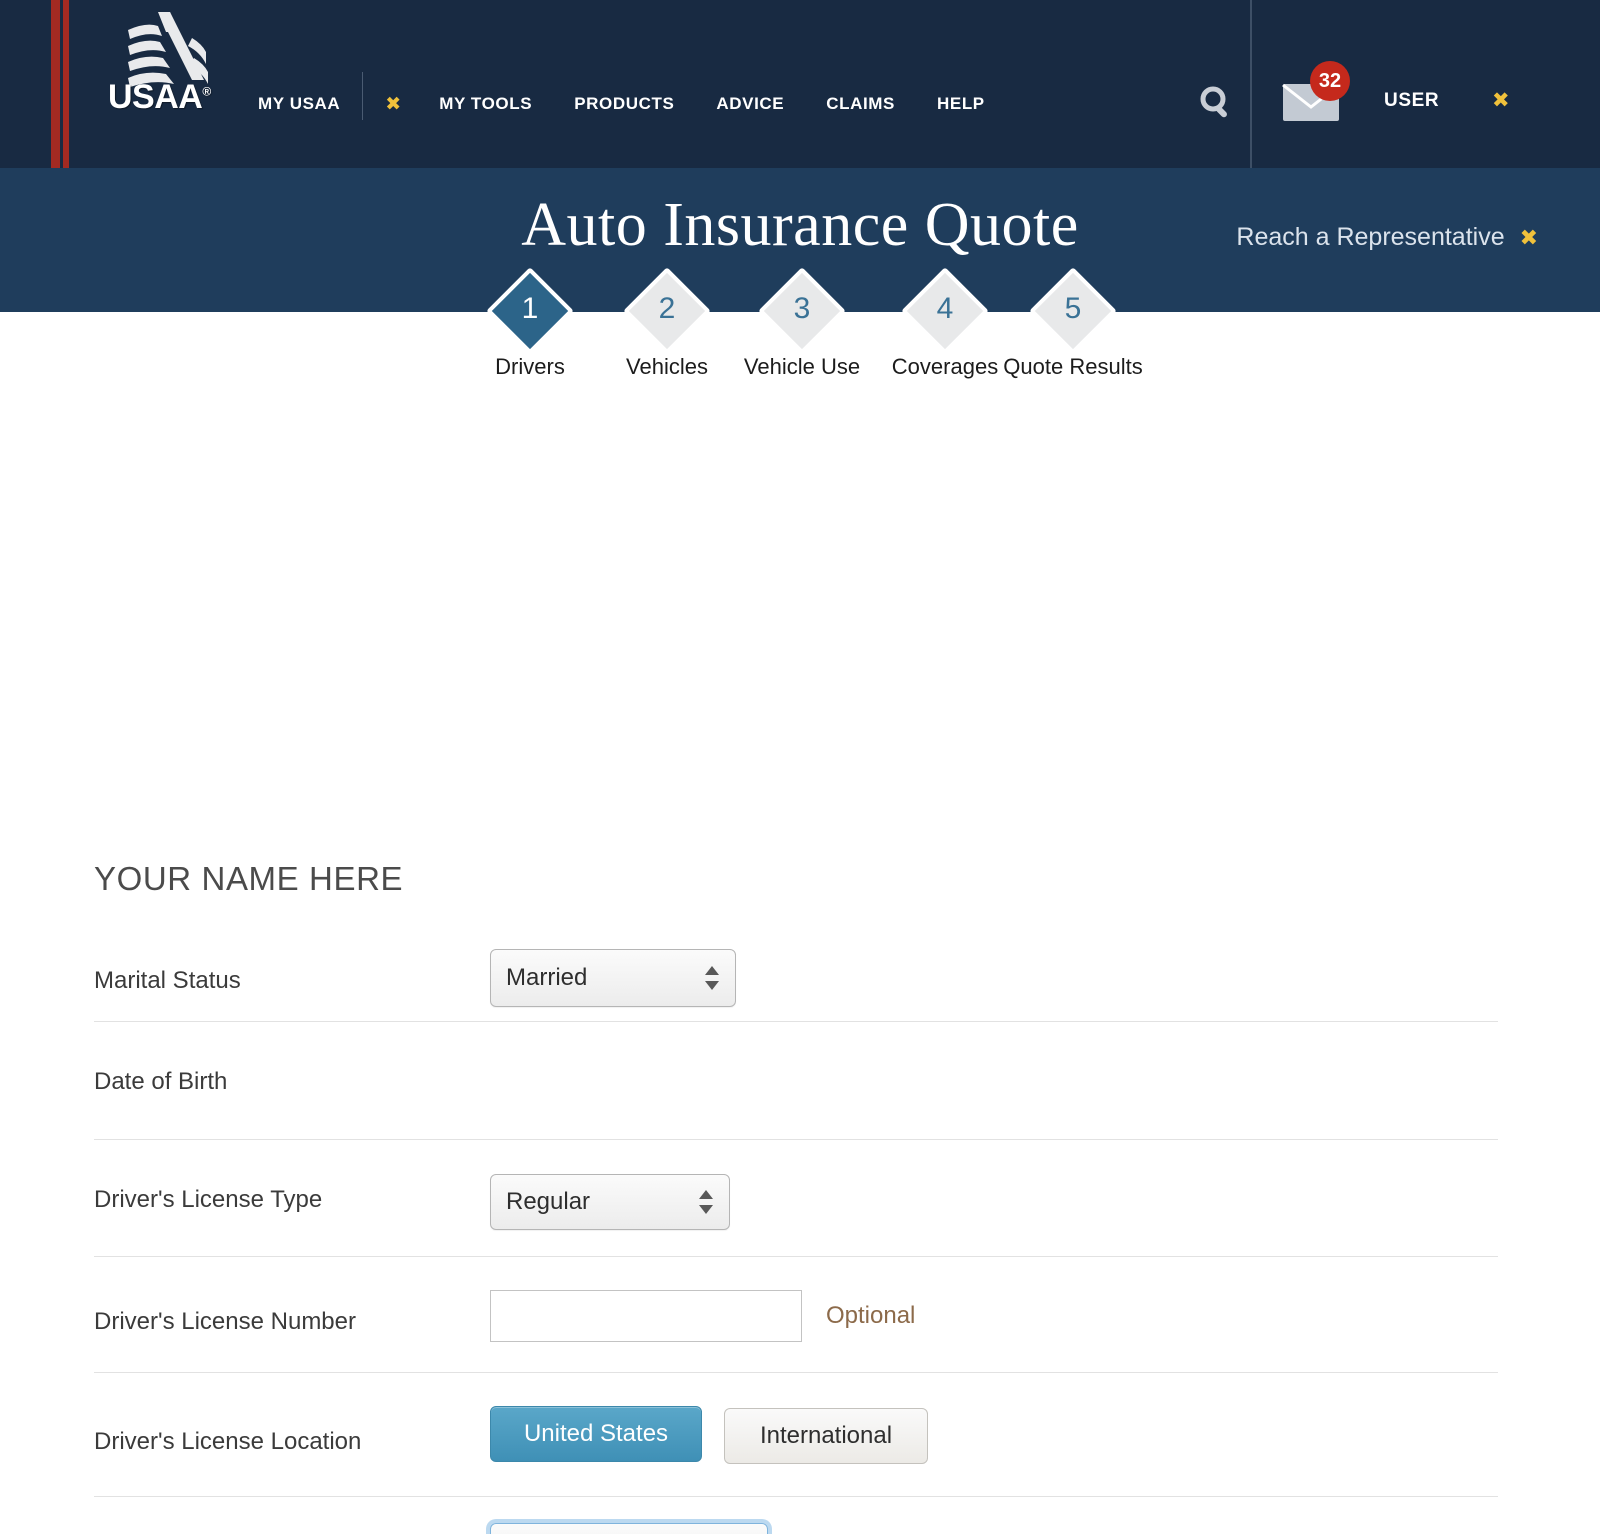 The width and height of the screenshot is (1600, 1534). I want to click on divider-after-date-of-birth, so click(796, 1139).